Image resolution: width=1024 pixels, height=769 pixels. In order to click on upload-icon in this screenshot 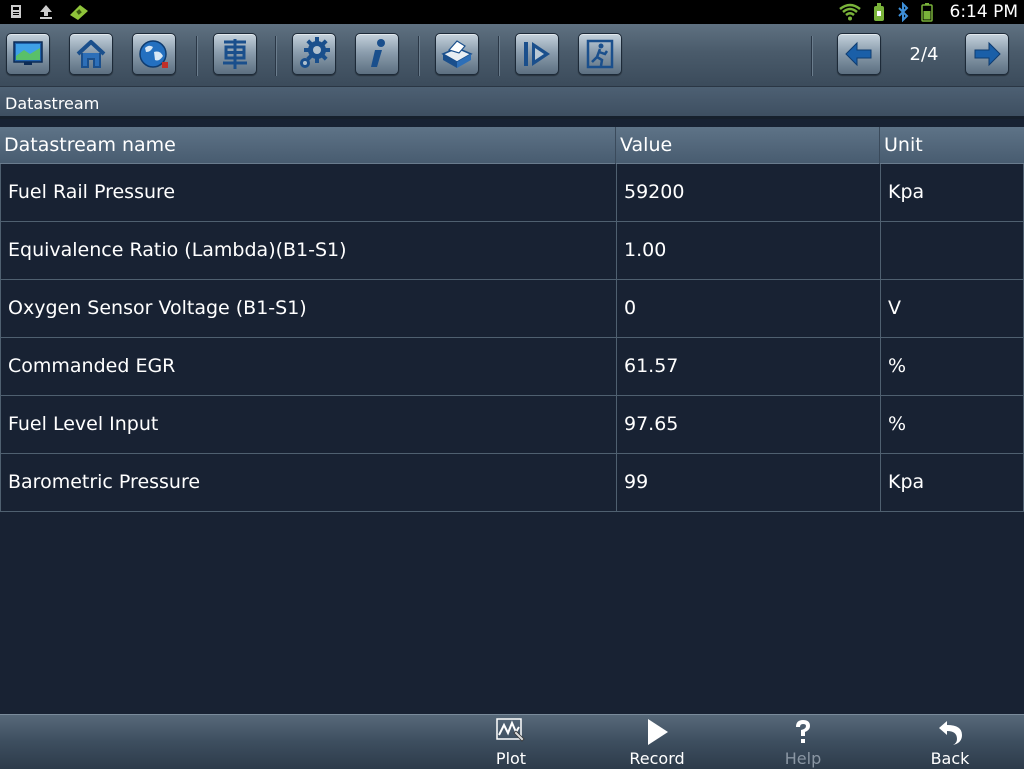, I will do `click(46, 12)`.